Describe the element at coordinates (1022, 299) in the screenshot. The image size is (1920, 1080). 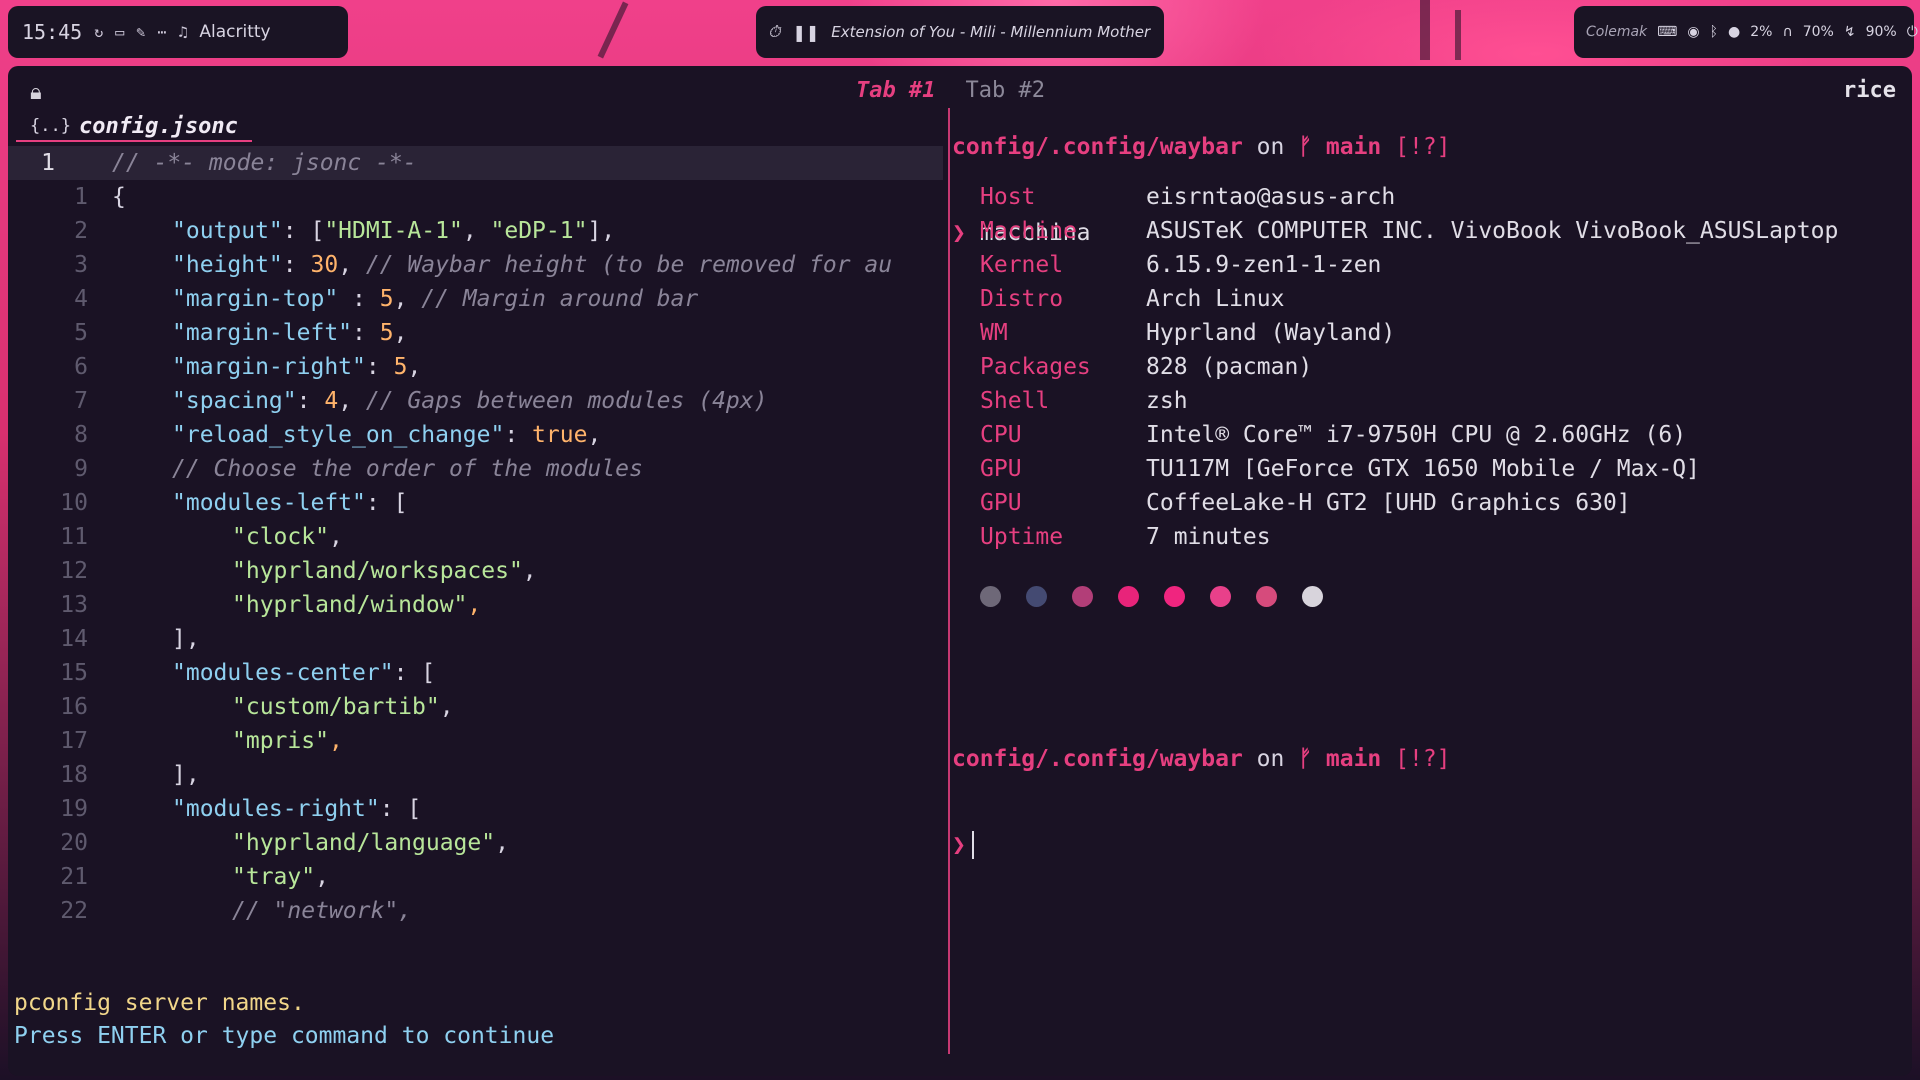
I see `info-key: Distro` at that location.